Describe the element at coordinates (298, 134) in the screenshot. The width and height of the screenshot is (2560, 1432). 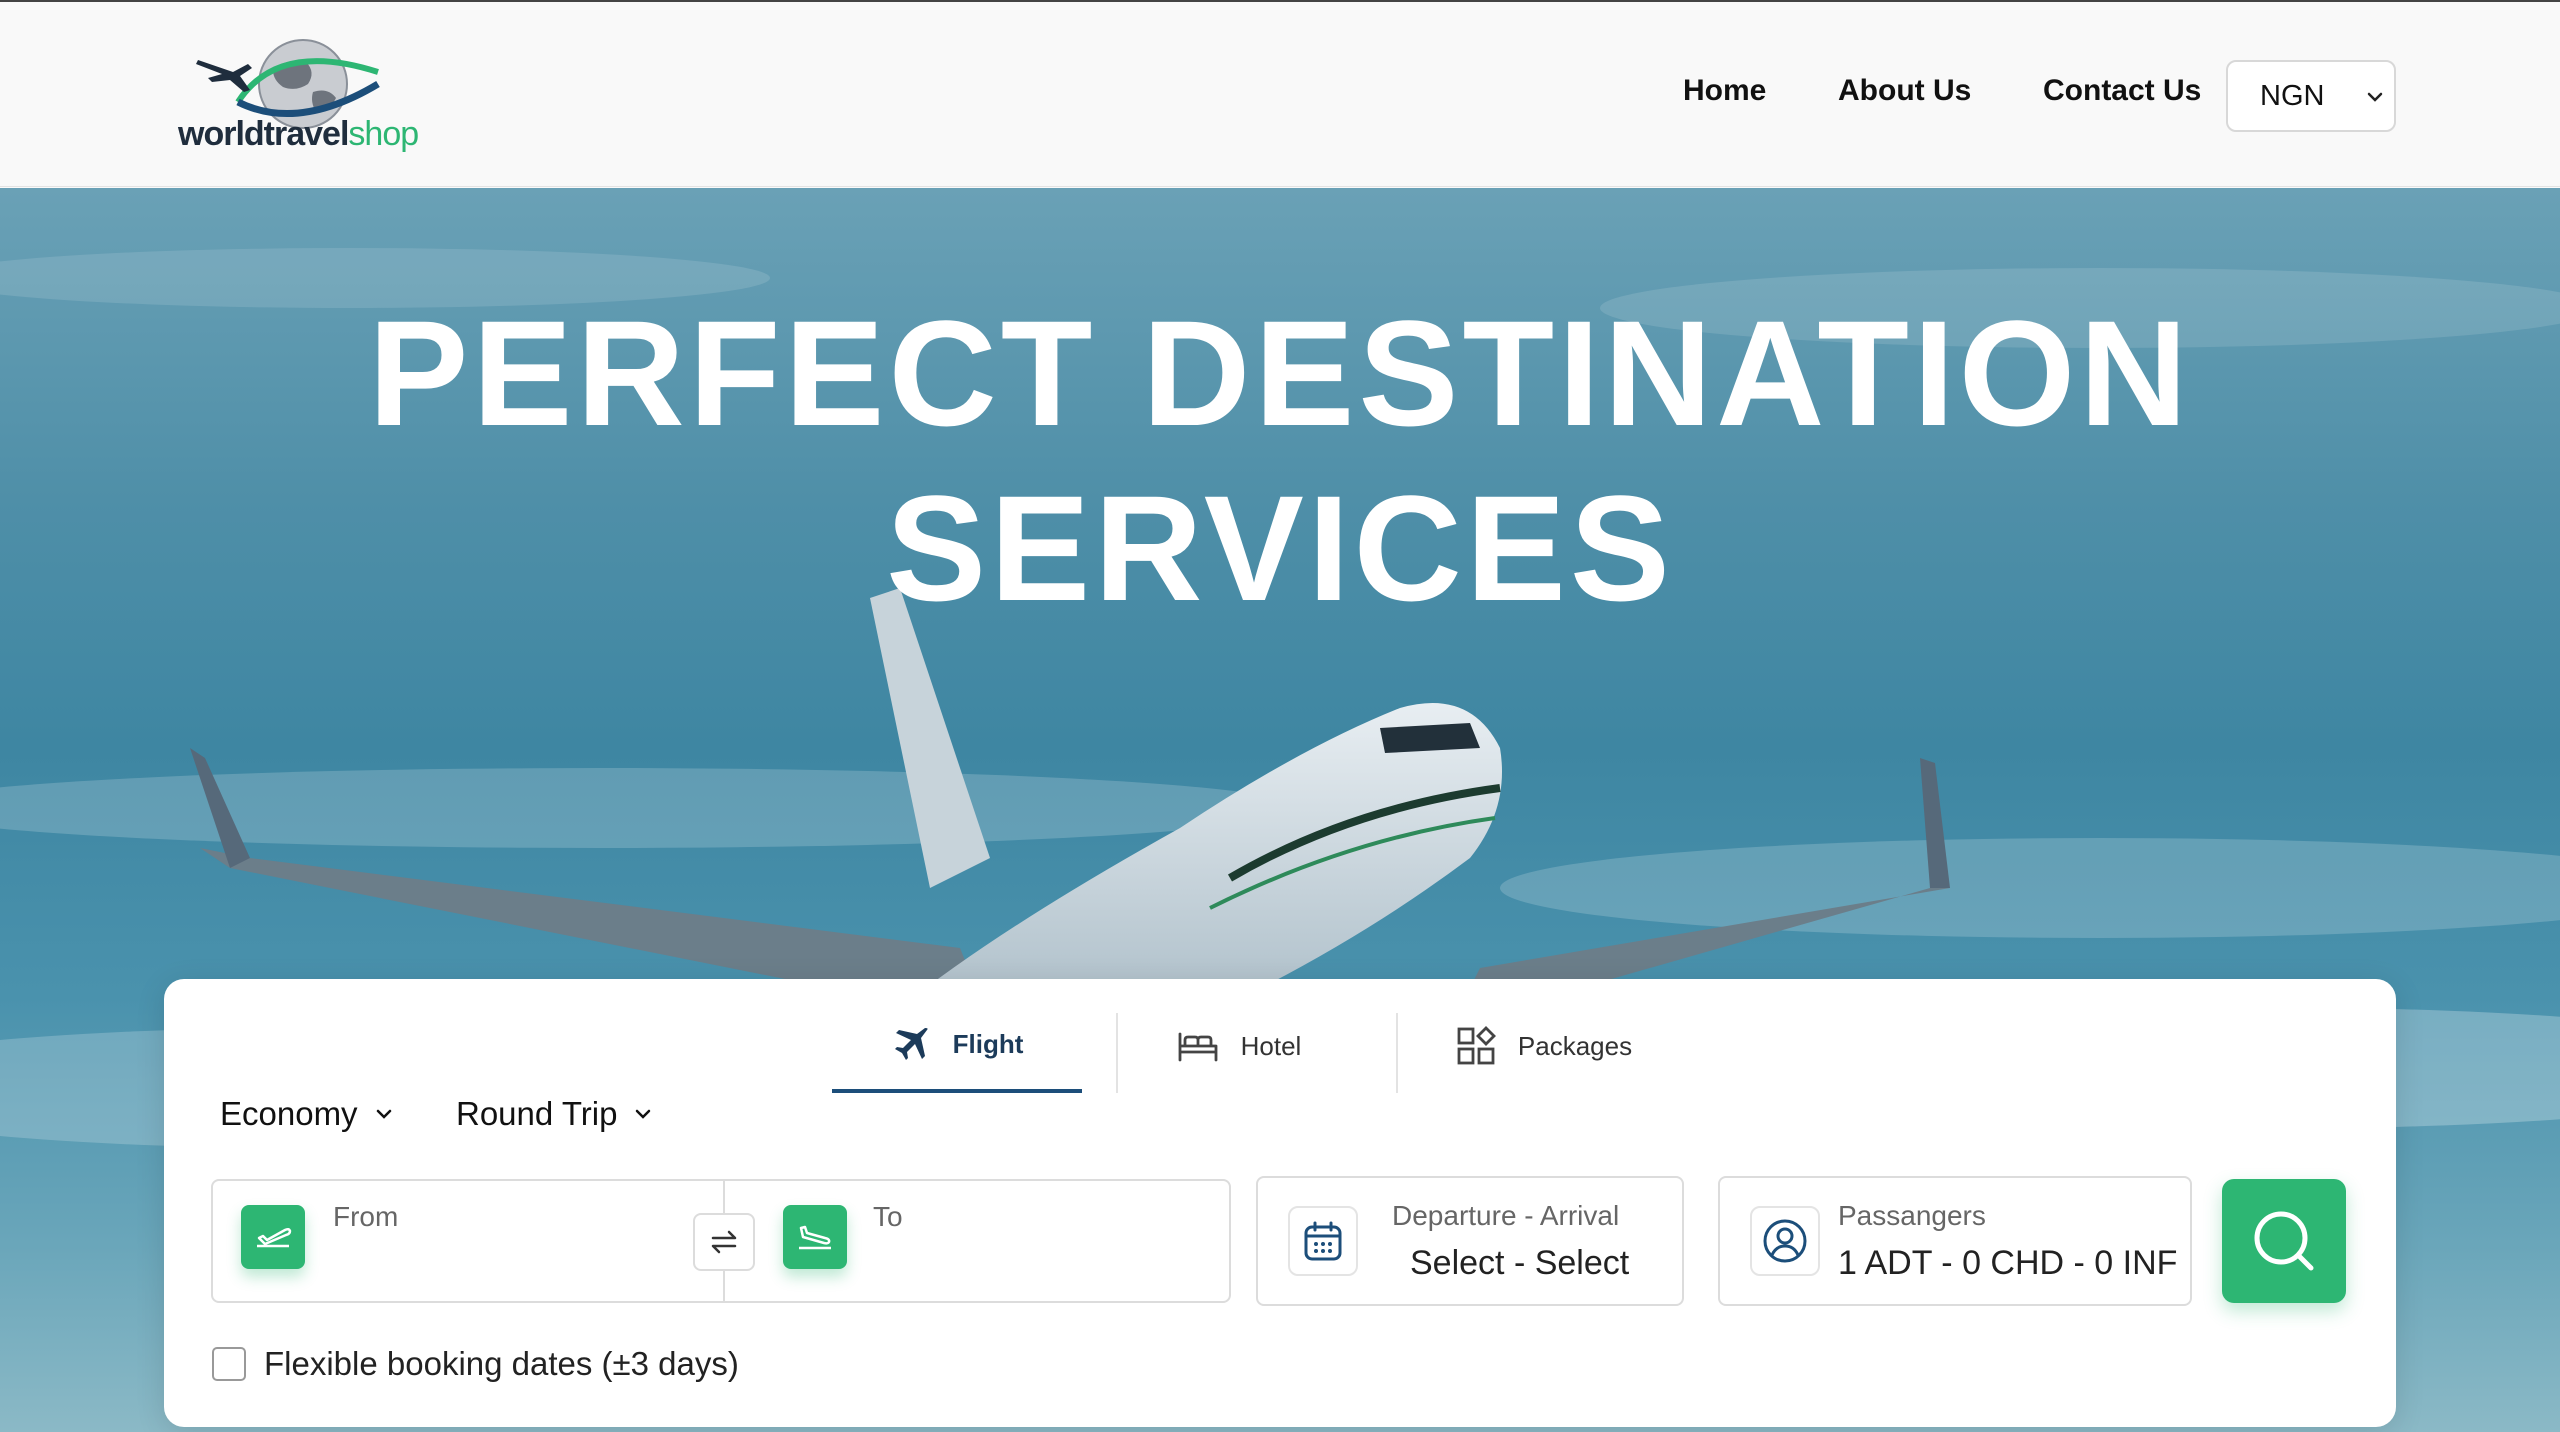
I see `logo-text: worldtravelshop` at that location.